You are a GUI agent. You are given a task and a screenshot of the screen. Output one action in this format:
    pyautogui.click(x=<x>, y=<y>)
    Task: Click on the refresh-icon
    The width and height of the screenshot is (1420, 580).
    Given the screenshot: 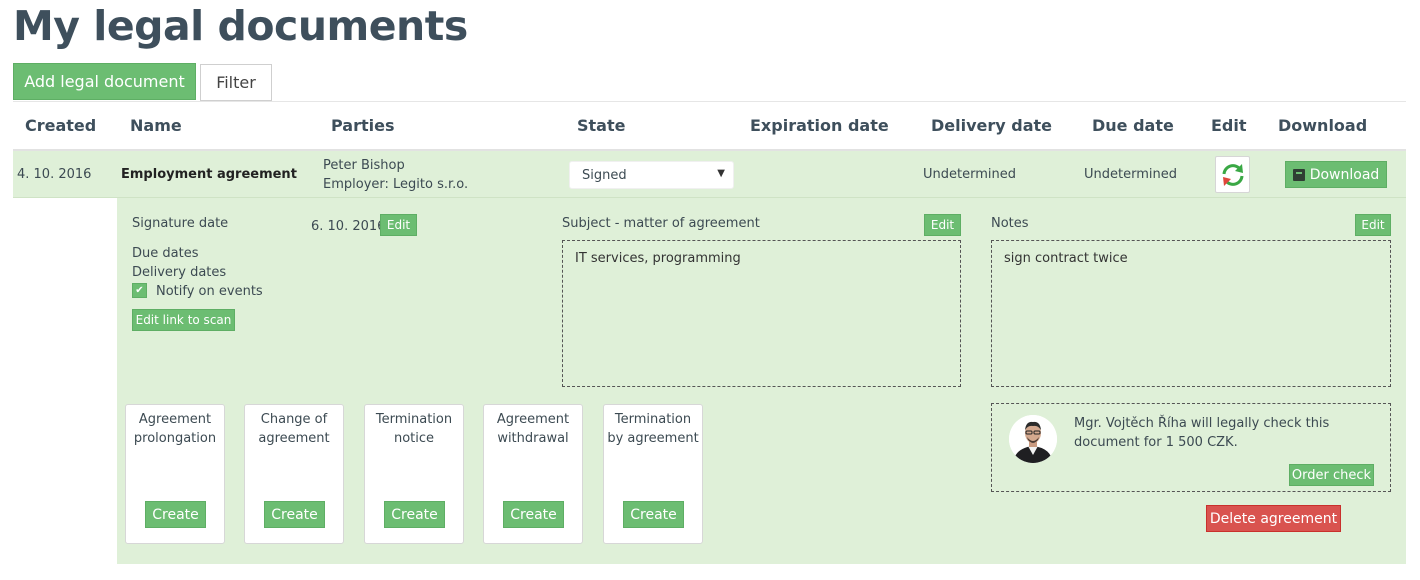 What is the action you would take?
    pyautogui.click(x=1232, y=174)
    